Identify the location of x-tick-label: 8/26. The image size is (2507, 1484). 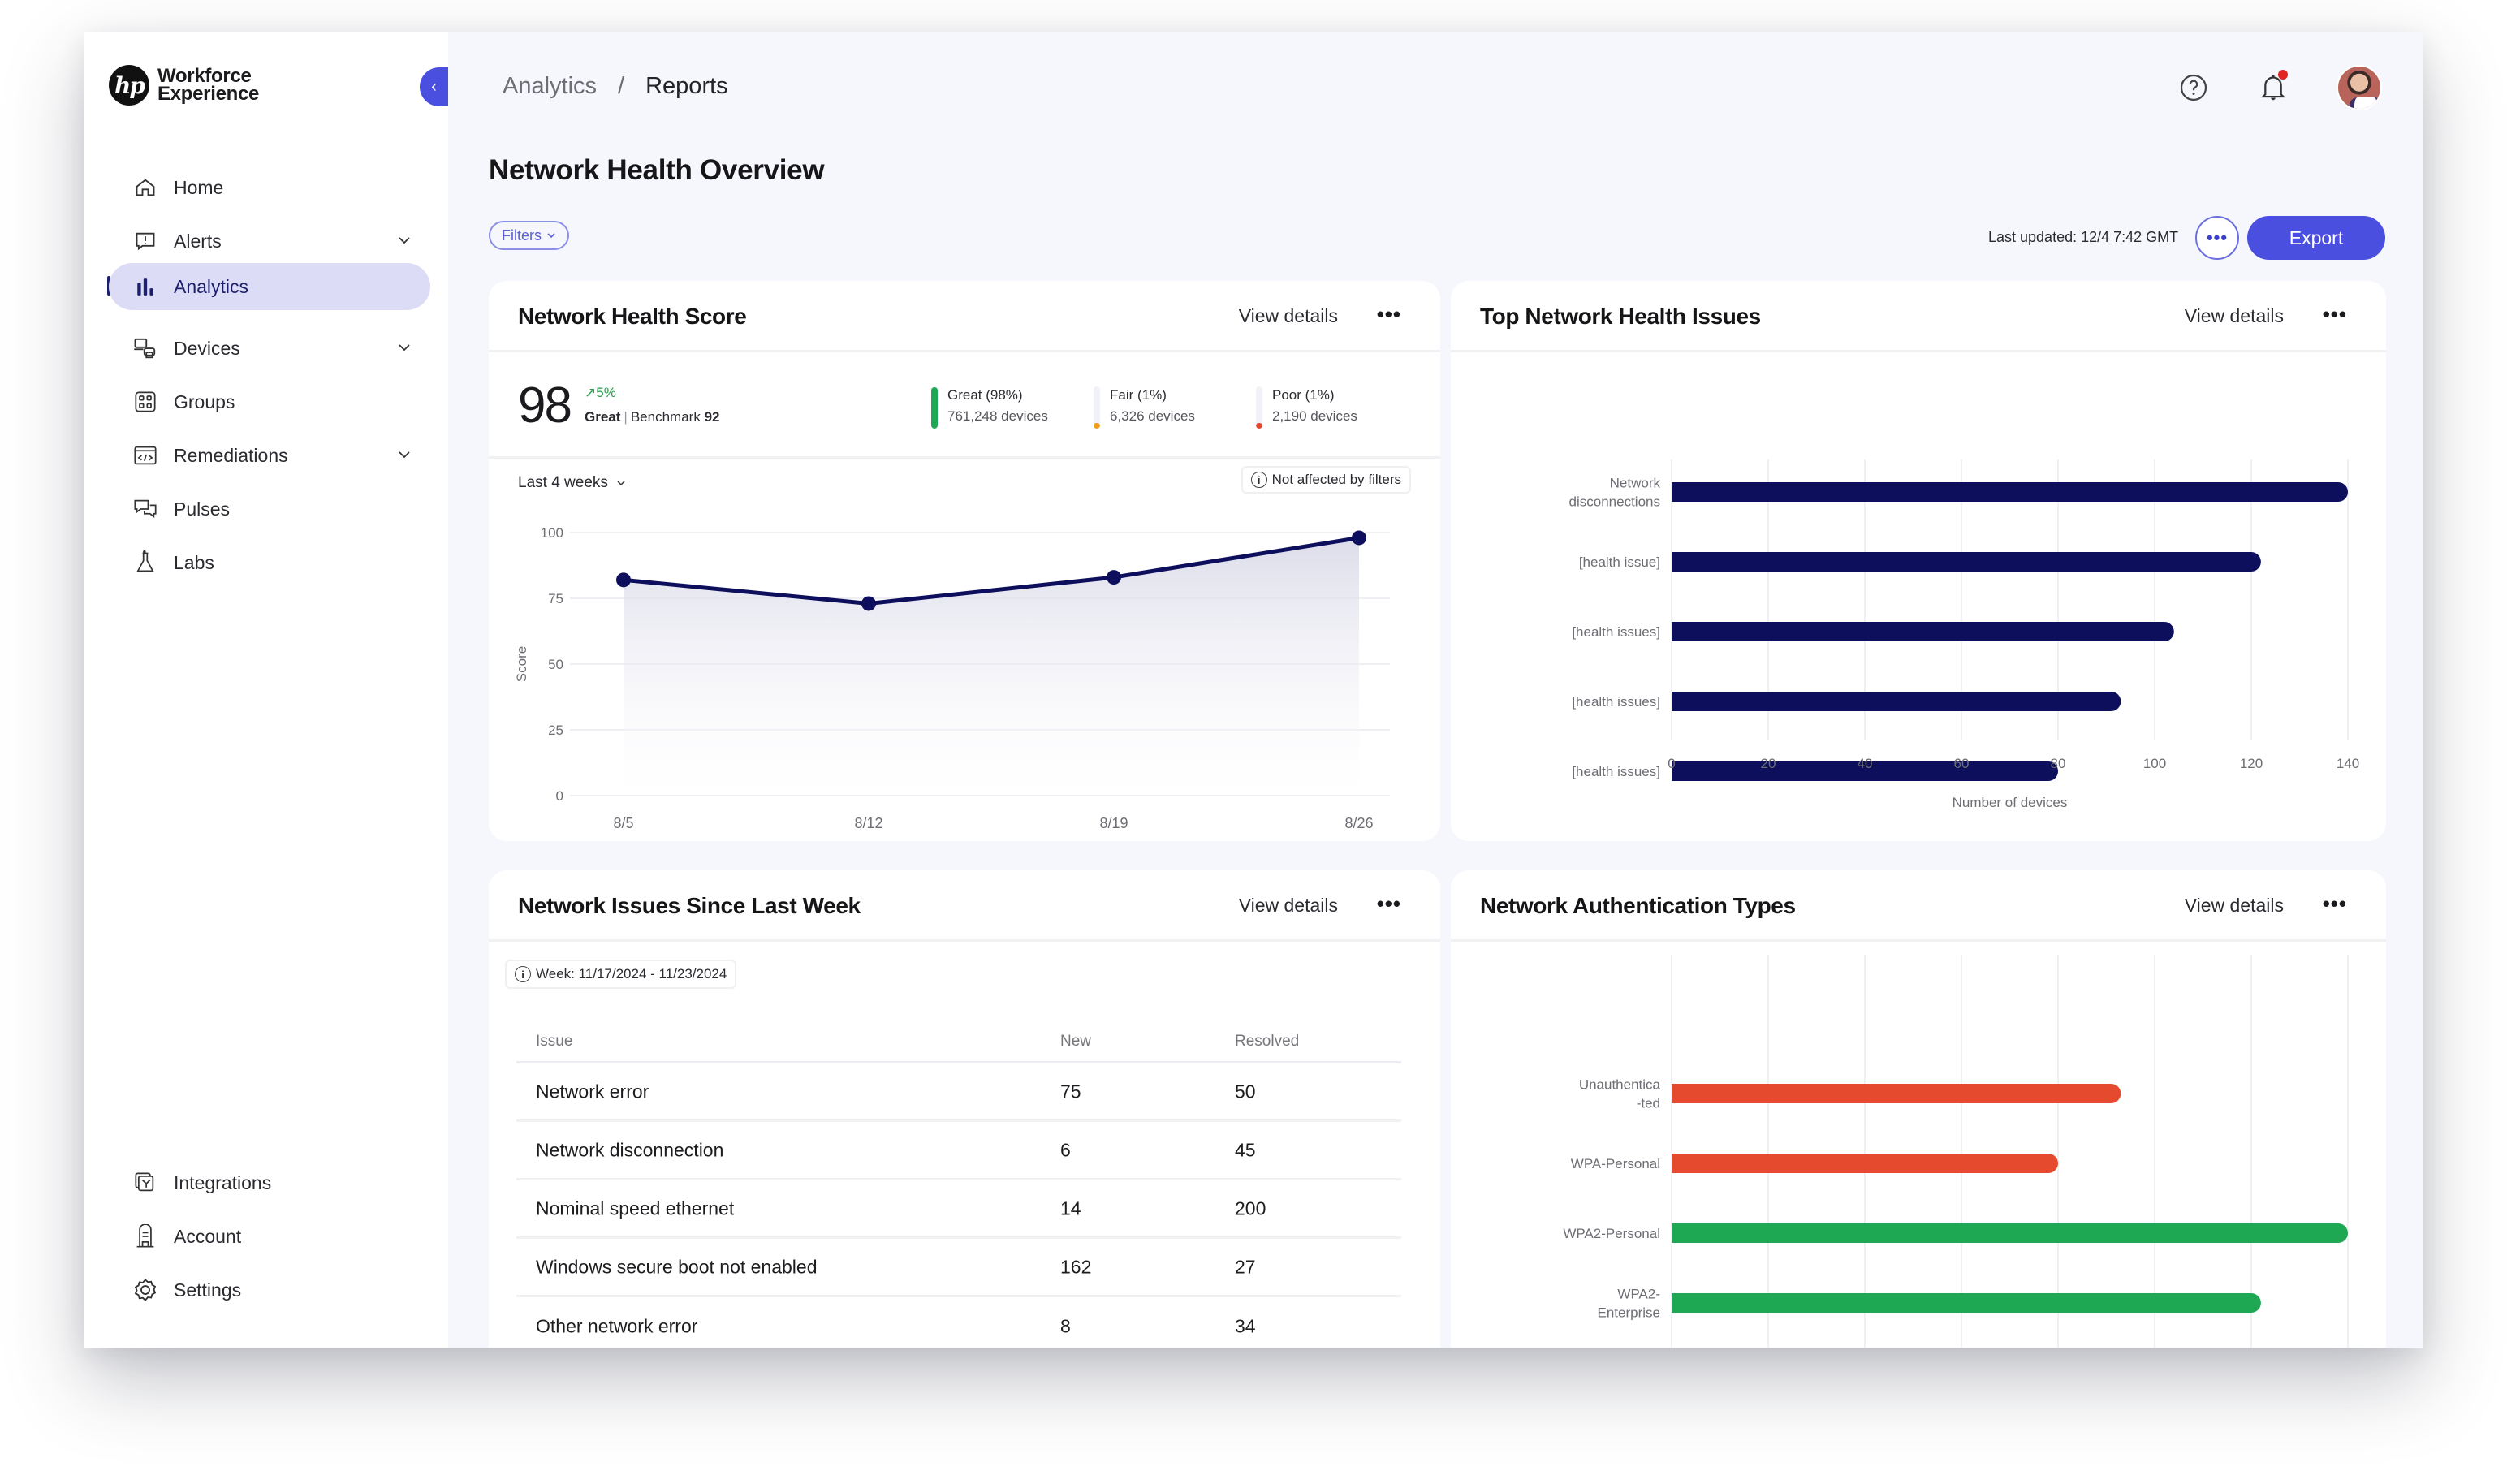
(1358, 823).